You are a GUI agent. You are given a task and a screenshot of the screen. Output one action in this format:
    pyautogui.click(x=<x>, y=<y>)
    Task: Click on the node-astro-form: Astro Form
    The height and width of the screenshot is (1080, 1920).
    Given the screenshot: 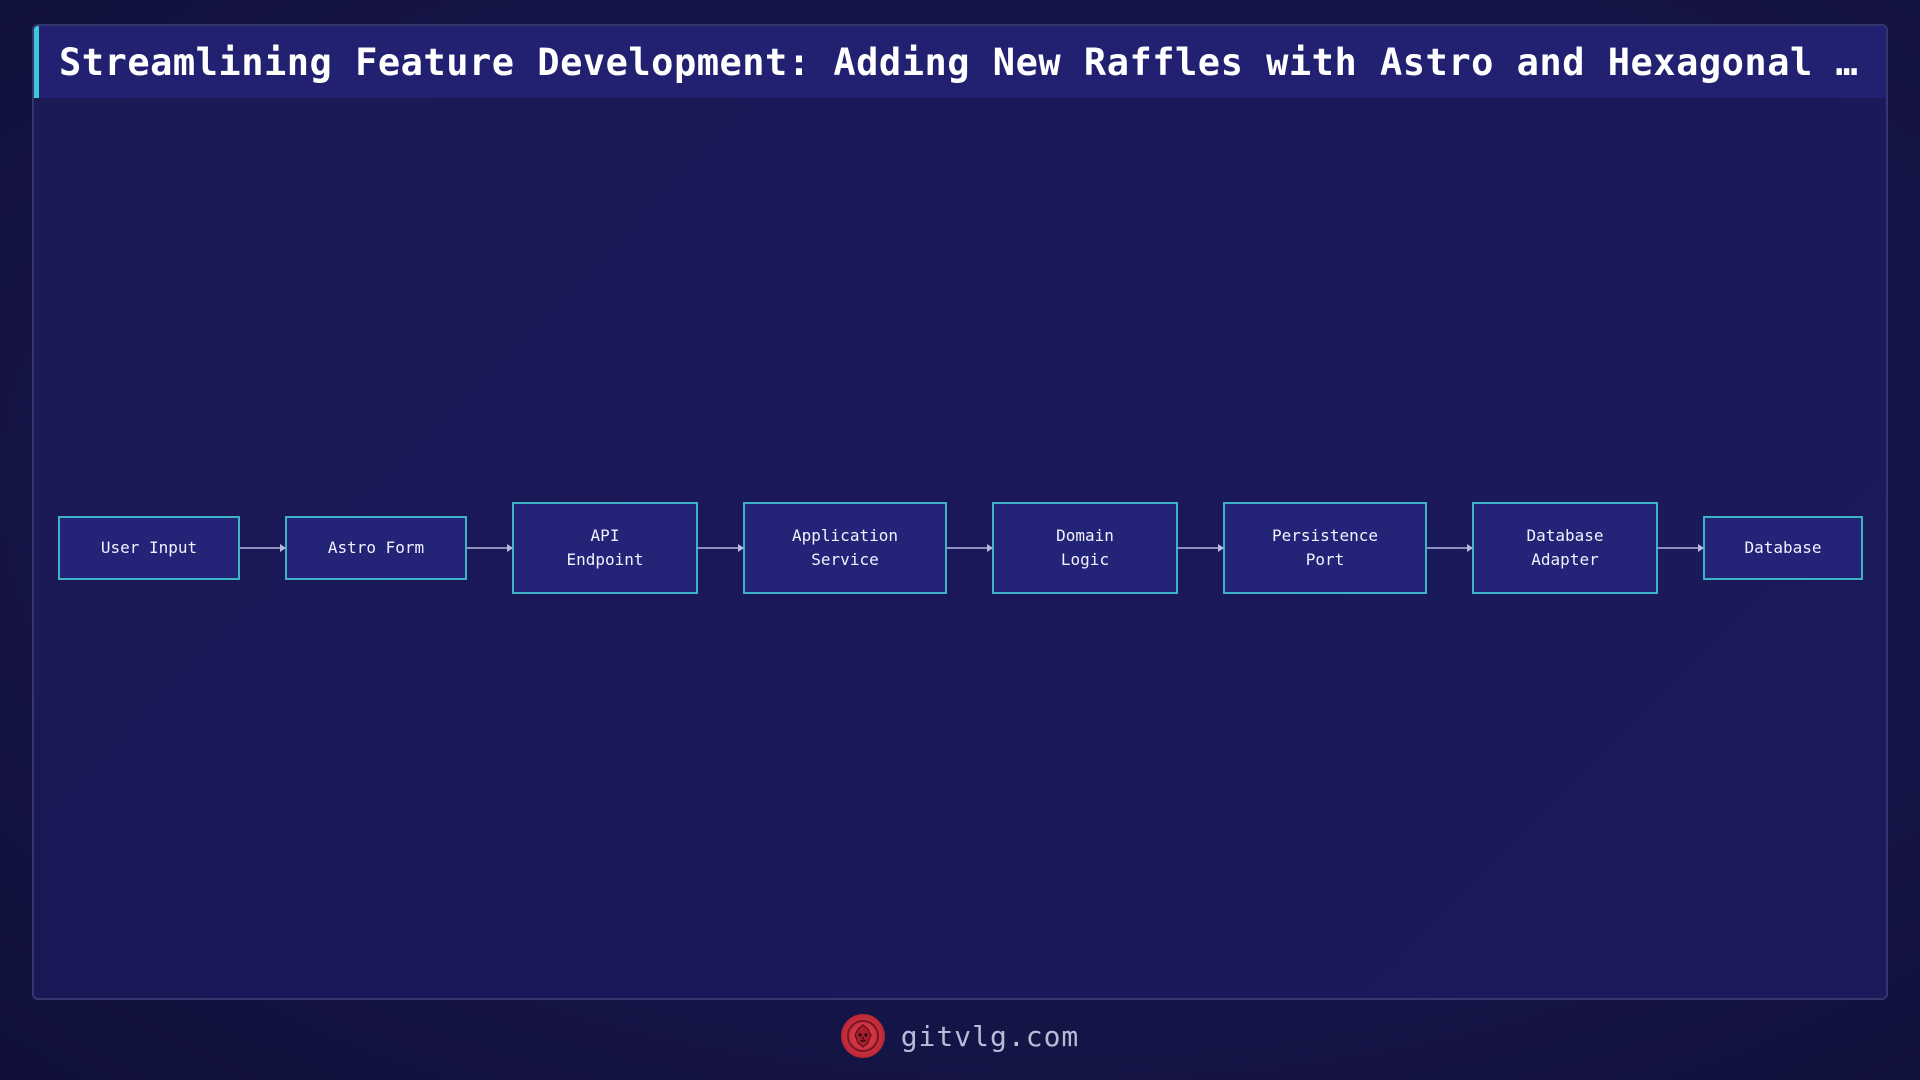 What is the action you would take?
    pyautogui.click(x=376, y=548)
    